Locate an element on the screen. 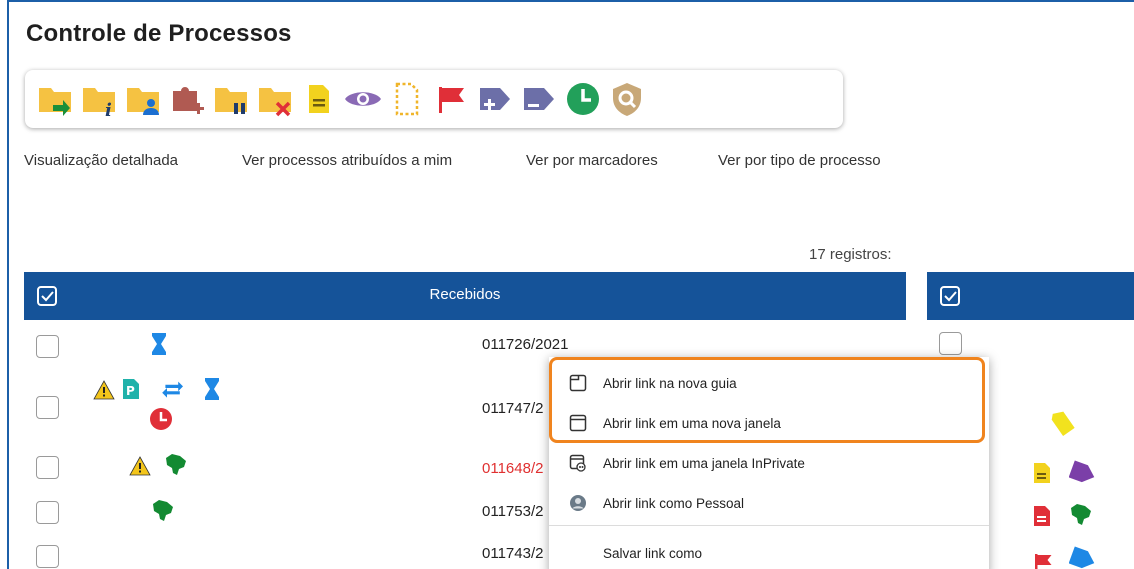 This screenshot has width=1134, height=569. folder-user-button is located at coordinates (143, 99).